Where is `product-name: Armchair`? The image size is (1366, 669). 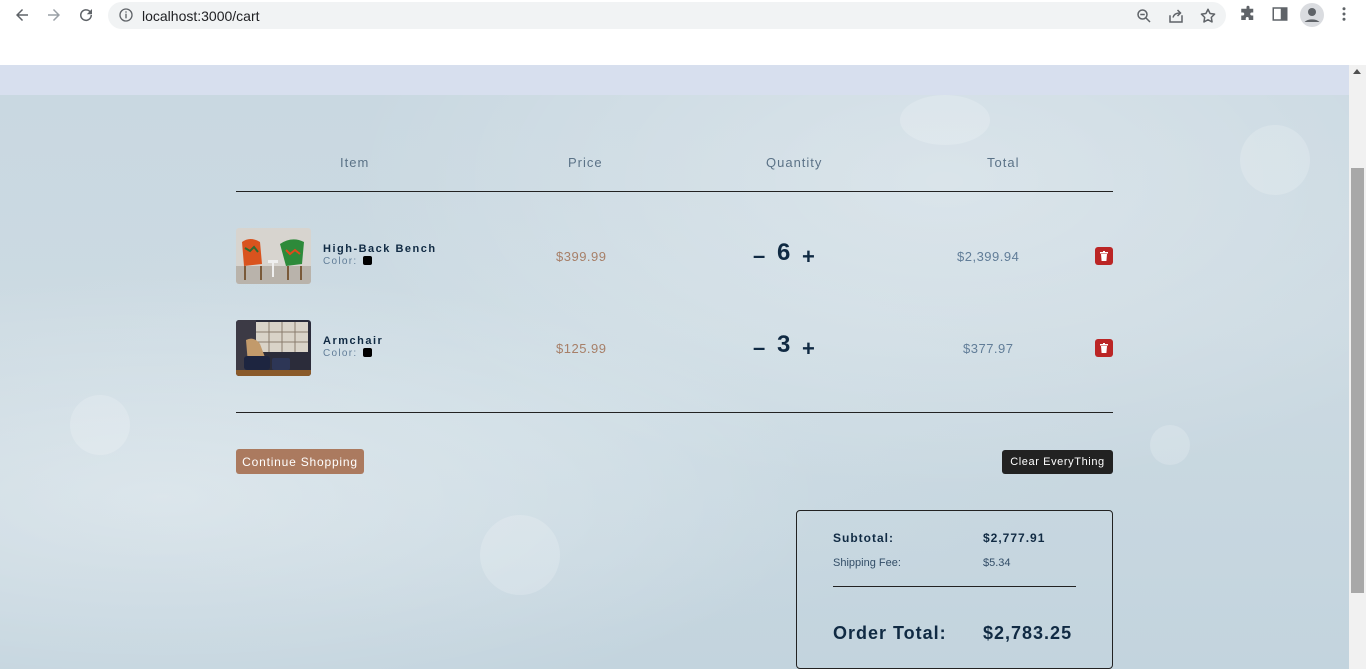 product-name: Armchair is located at coordinates (353, 341).